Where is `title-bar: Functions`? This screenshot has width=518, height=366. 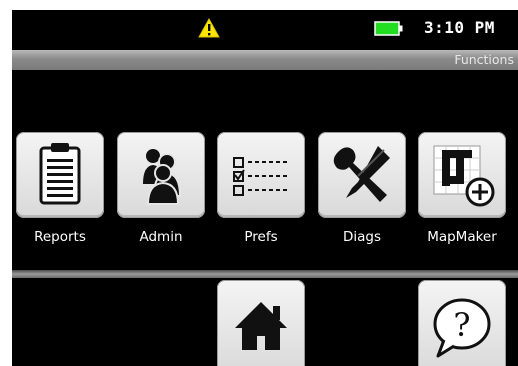
title-bar: Functions is located at coordinates (265, 60).